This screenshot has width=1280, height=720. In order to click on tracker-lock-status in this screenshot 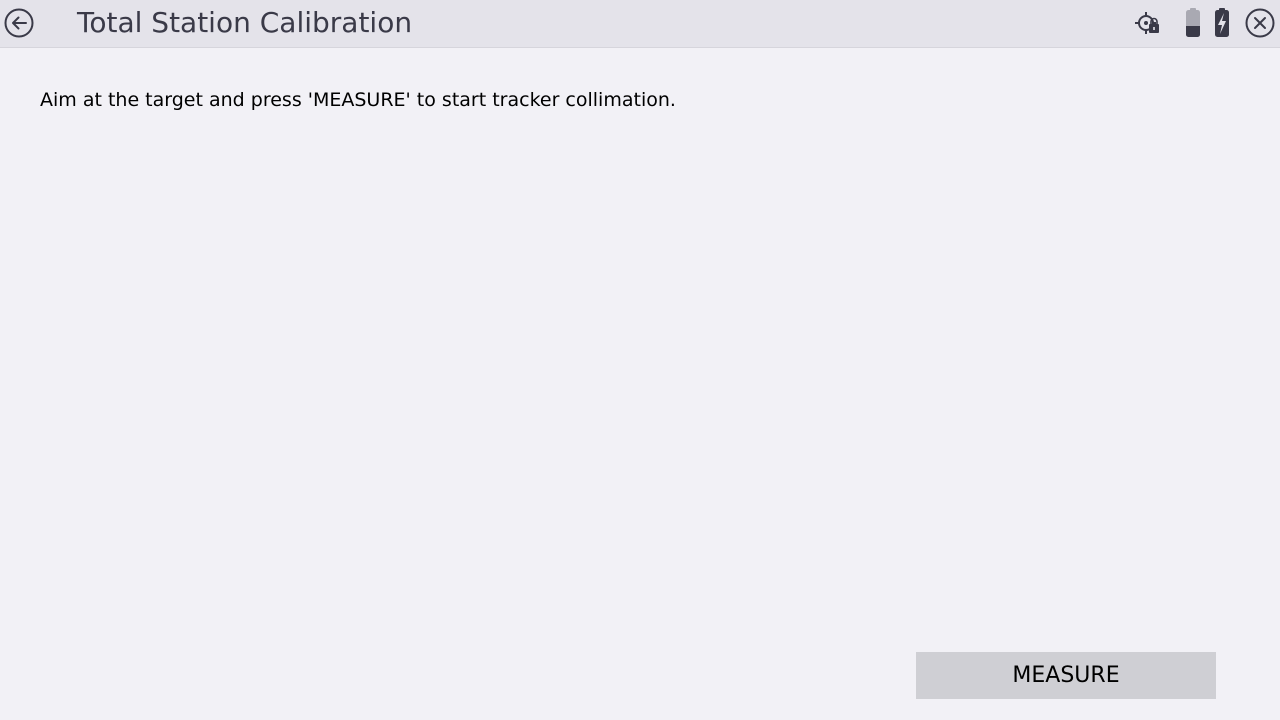, I will do `click(1148, 23)`.